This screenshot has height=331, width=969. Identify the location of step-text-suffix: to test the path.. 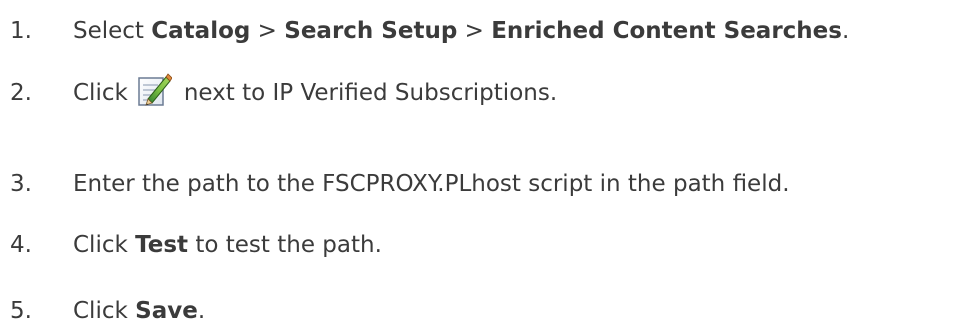
(288, 245).